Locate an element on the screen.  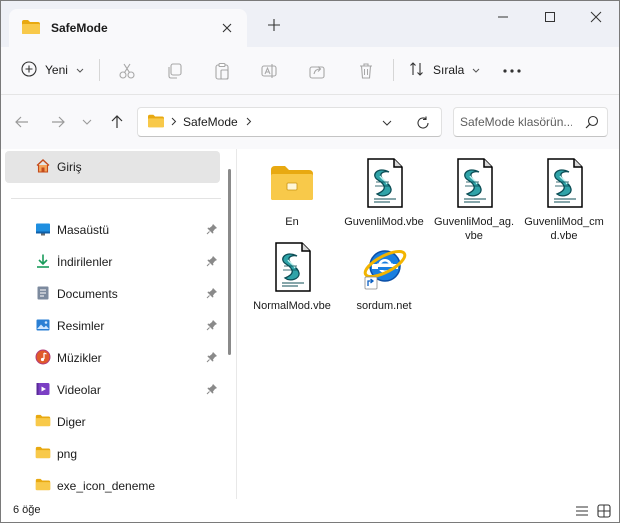
plus-circle-icon is located at coordinates (29, 70).